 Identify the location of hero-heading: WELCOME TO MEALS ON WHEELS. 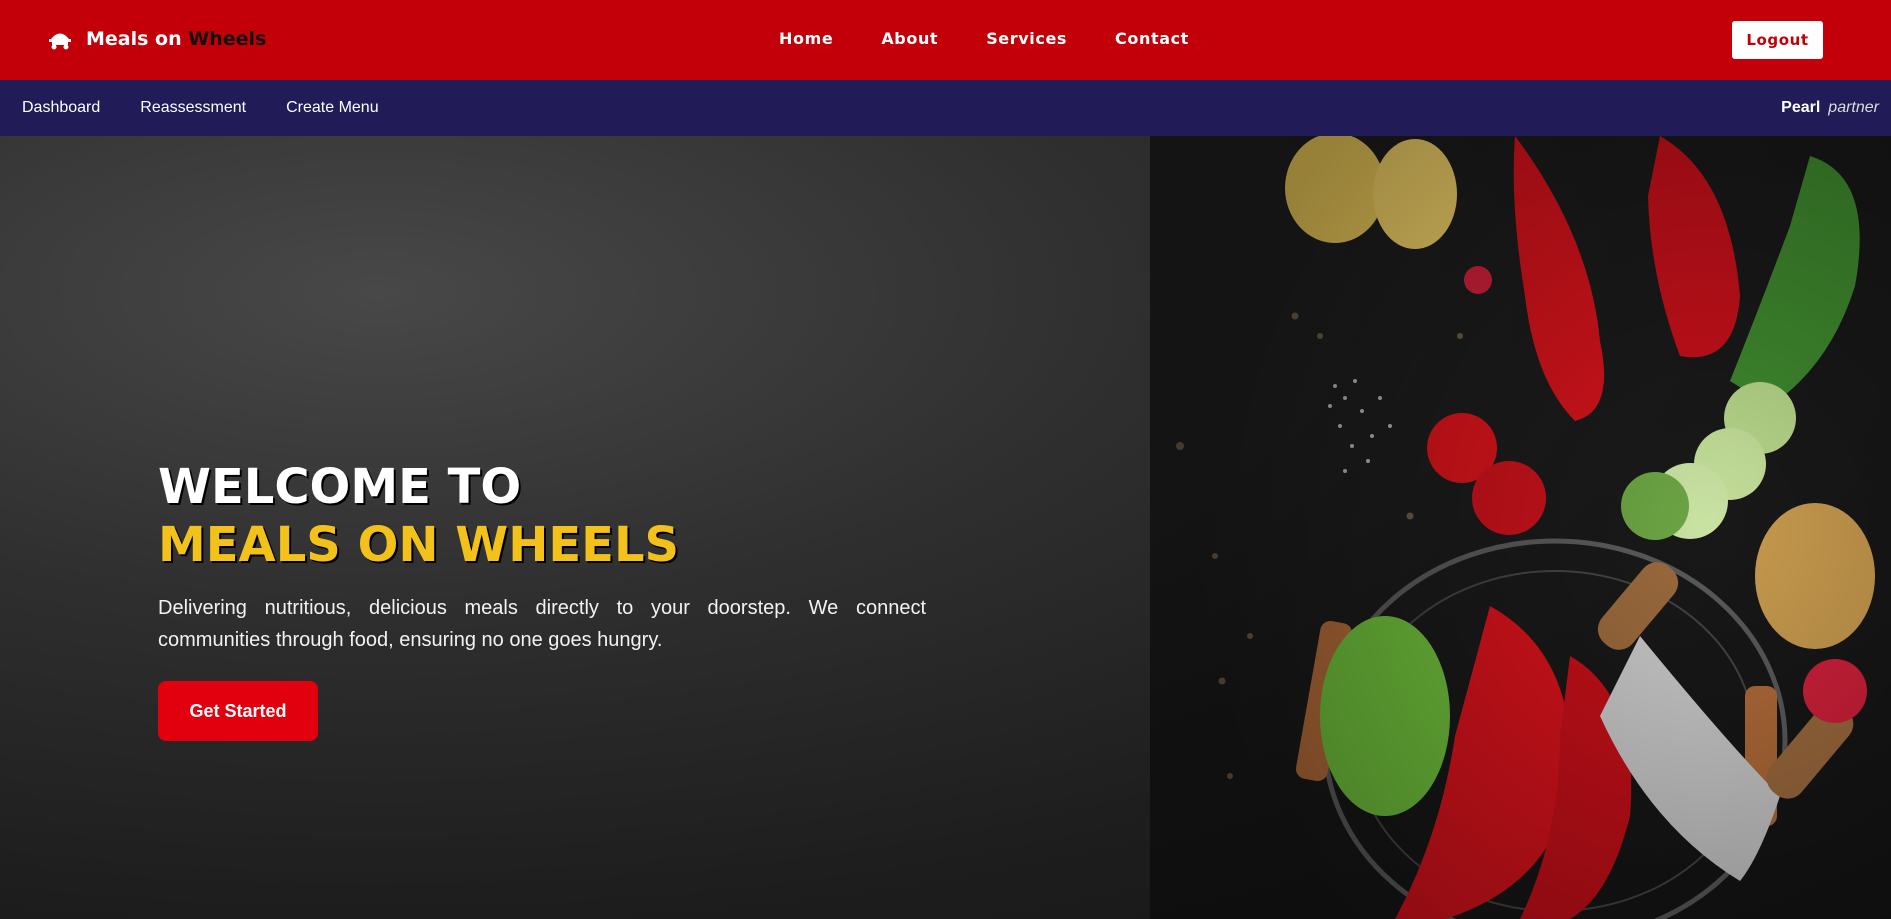
(418, 516).